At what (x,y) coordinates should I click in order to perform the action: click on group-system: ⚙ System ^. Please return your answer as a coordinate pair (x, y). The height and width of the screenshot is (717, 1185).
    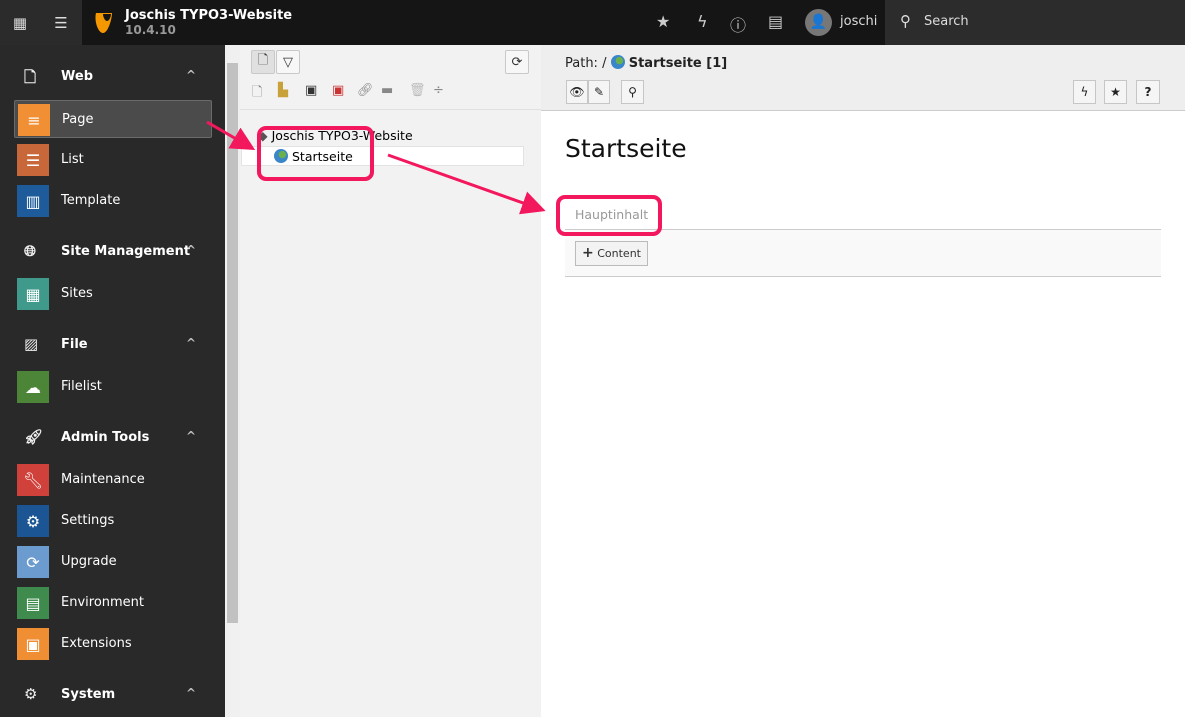
    Looking at the image, I should click on (112, 695).